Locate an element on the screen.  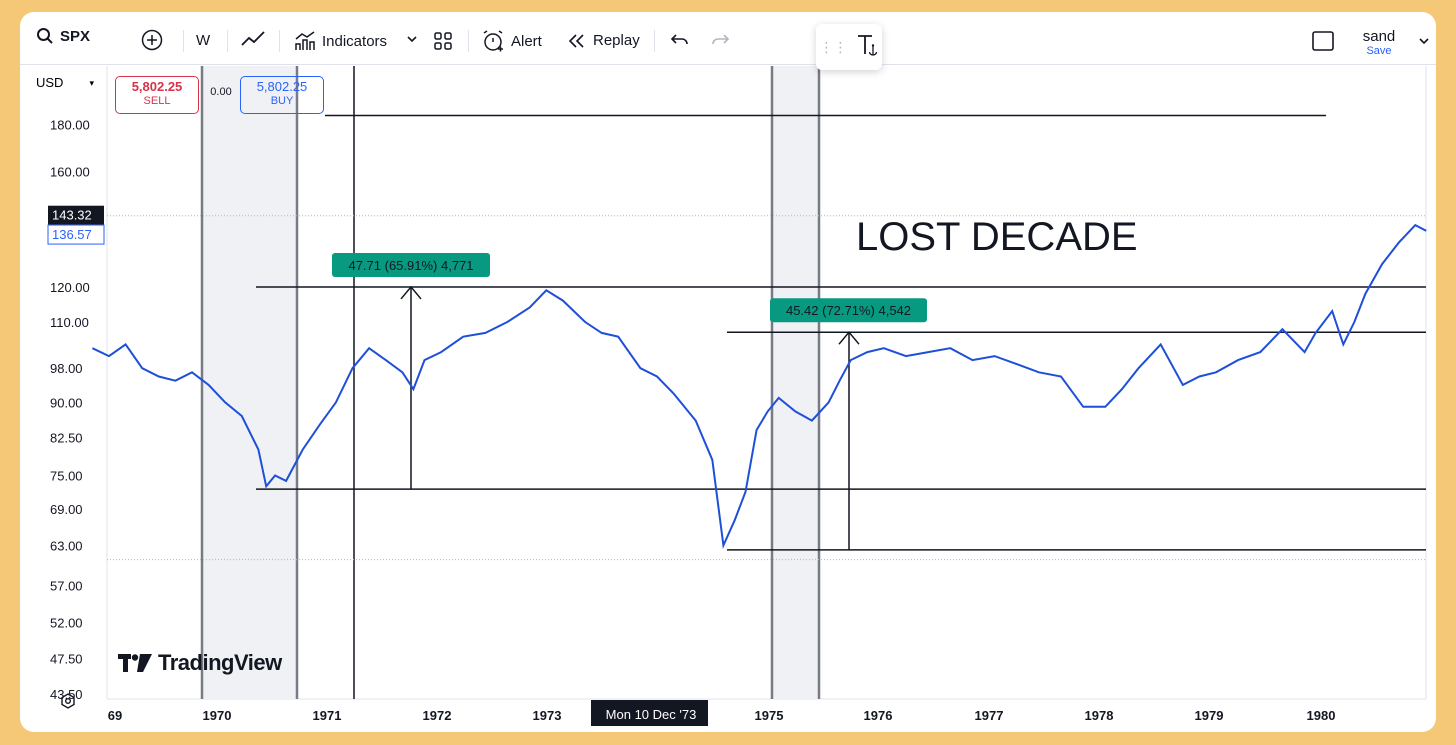
search-icon is located at coordinates (45, 36).